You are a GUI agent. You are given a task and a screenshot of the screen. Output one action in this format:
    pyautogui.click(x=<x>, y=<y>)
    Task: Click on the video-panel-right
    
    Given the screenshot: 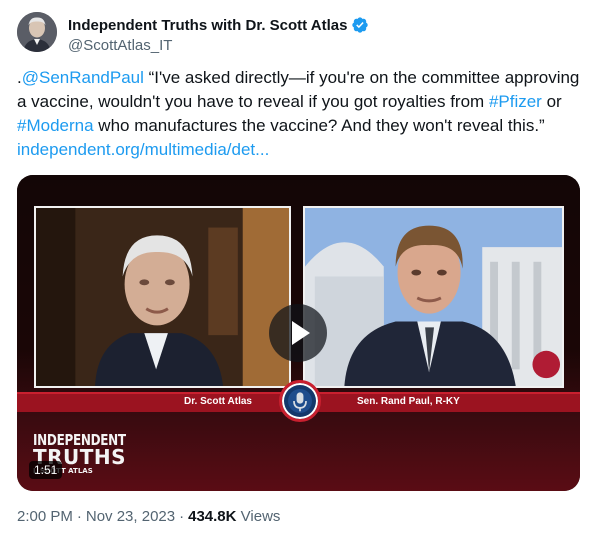 What is the action you would take?
    pyautogui.click(x=433, y=297)
    